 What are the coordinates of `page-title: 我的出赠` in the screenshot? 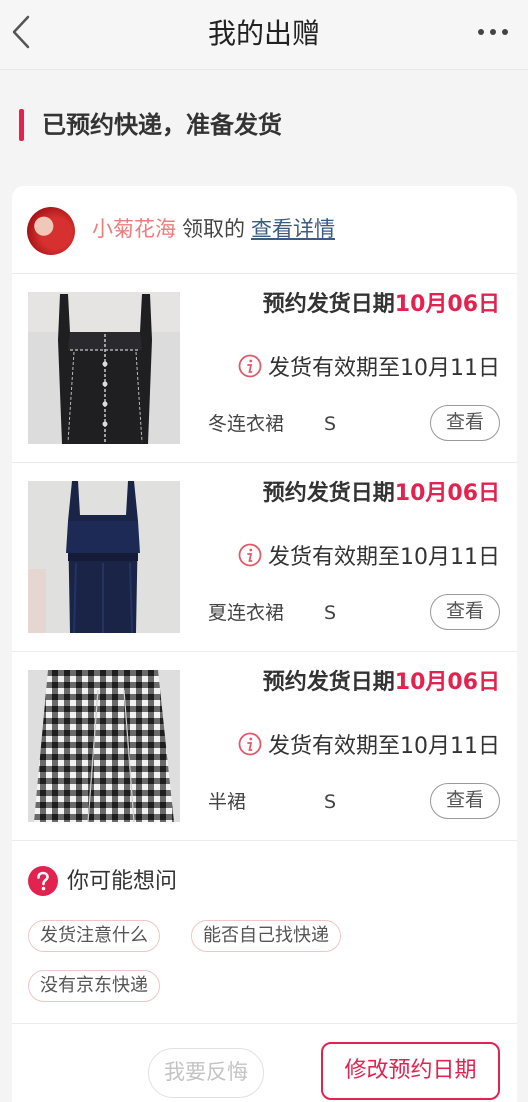 It's located at (263, 33).